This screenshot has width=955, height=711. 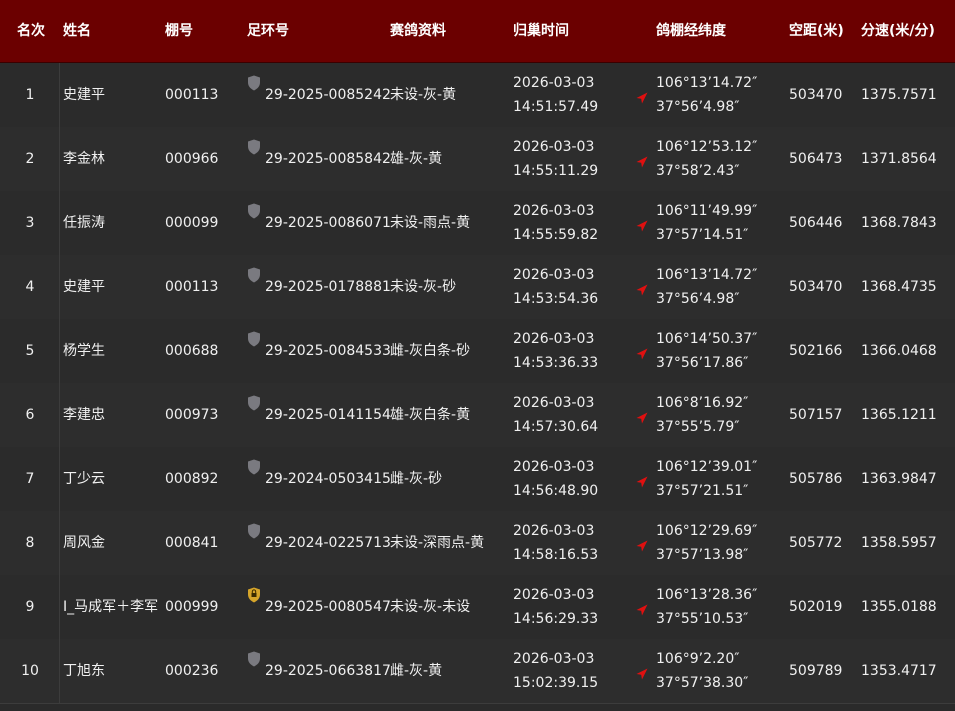 What do you see at coordinates (84, 543) in the screenshot?
I see `name-cell: 周风金` at bounding box center [84, 543].